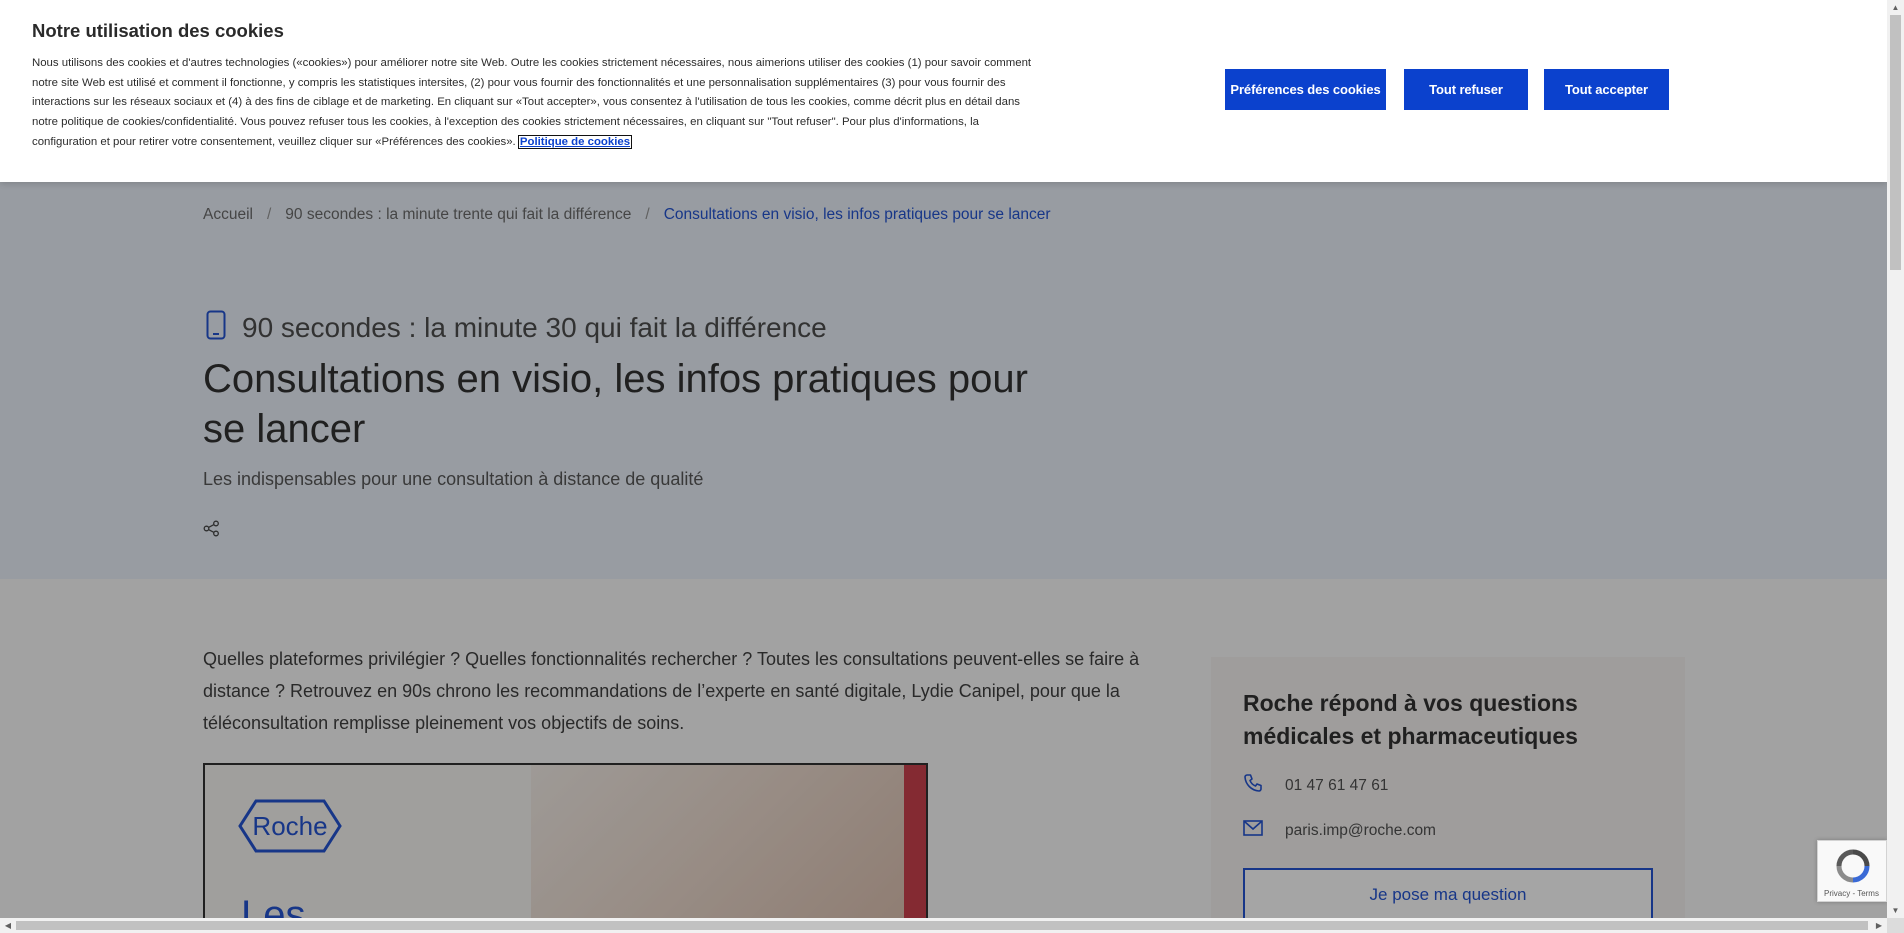 Image resolution: width=1904 pixels, height=933 pixels. I want to click on scroll-down-arrow-icon: ▼, so click(1895, 910).